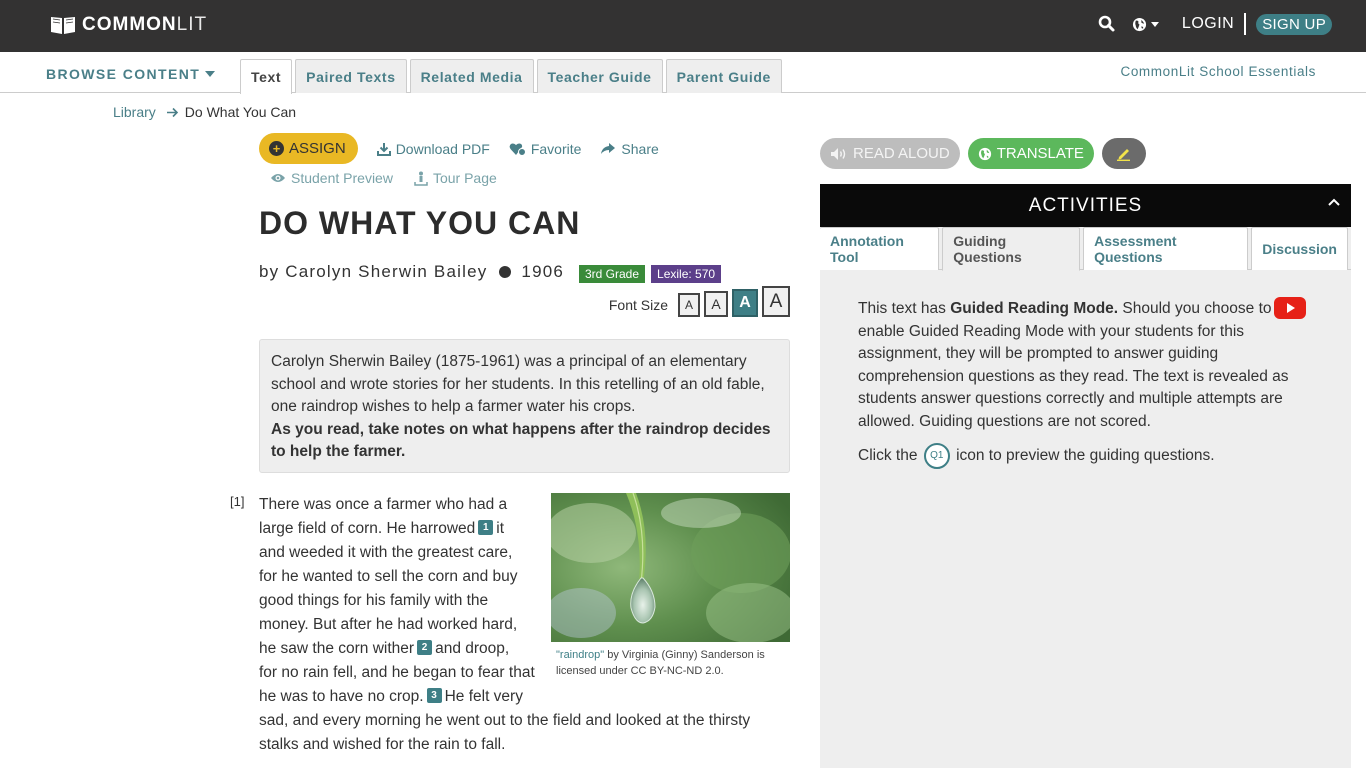 This screenshot has height=768, width=1366. I want to click on tab-paired-texts: Paired Texts, so click(351, 76).